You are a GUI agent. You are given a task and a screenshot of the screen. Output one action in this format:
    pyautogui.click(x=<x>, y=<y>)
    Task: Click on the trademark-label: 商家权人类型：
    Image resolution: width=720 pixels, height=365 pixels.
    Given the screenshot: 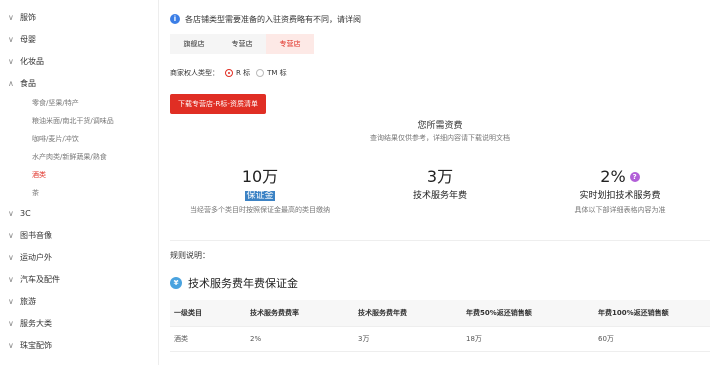 What is the action you would take?
    pyautogui.click(x=194, y=73)
    